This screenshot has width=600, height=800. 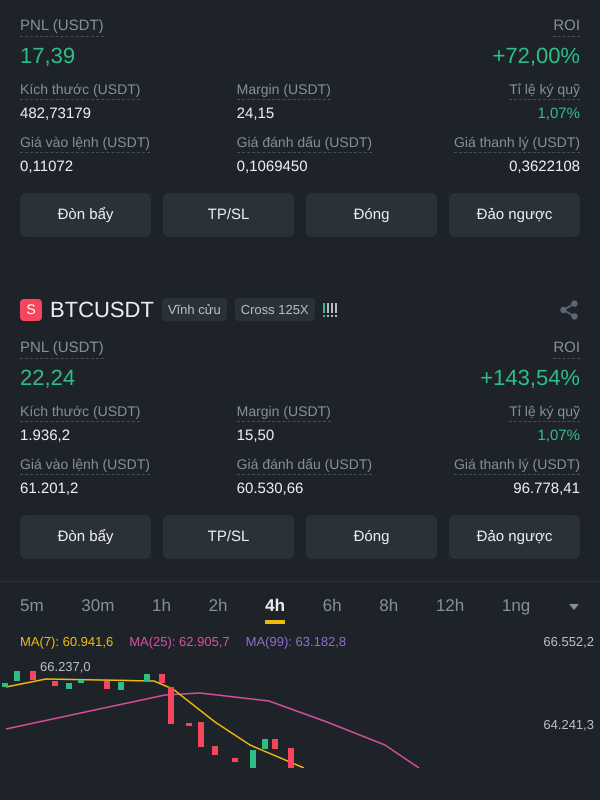 I want to click on signal-bars-icon, so click(x=329, y=310).